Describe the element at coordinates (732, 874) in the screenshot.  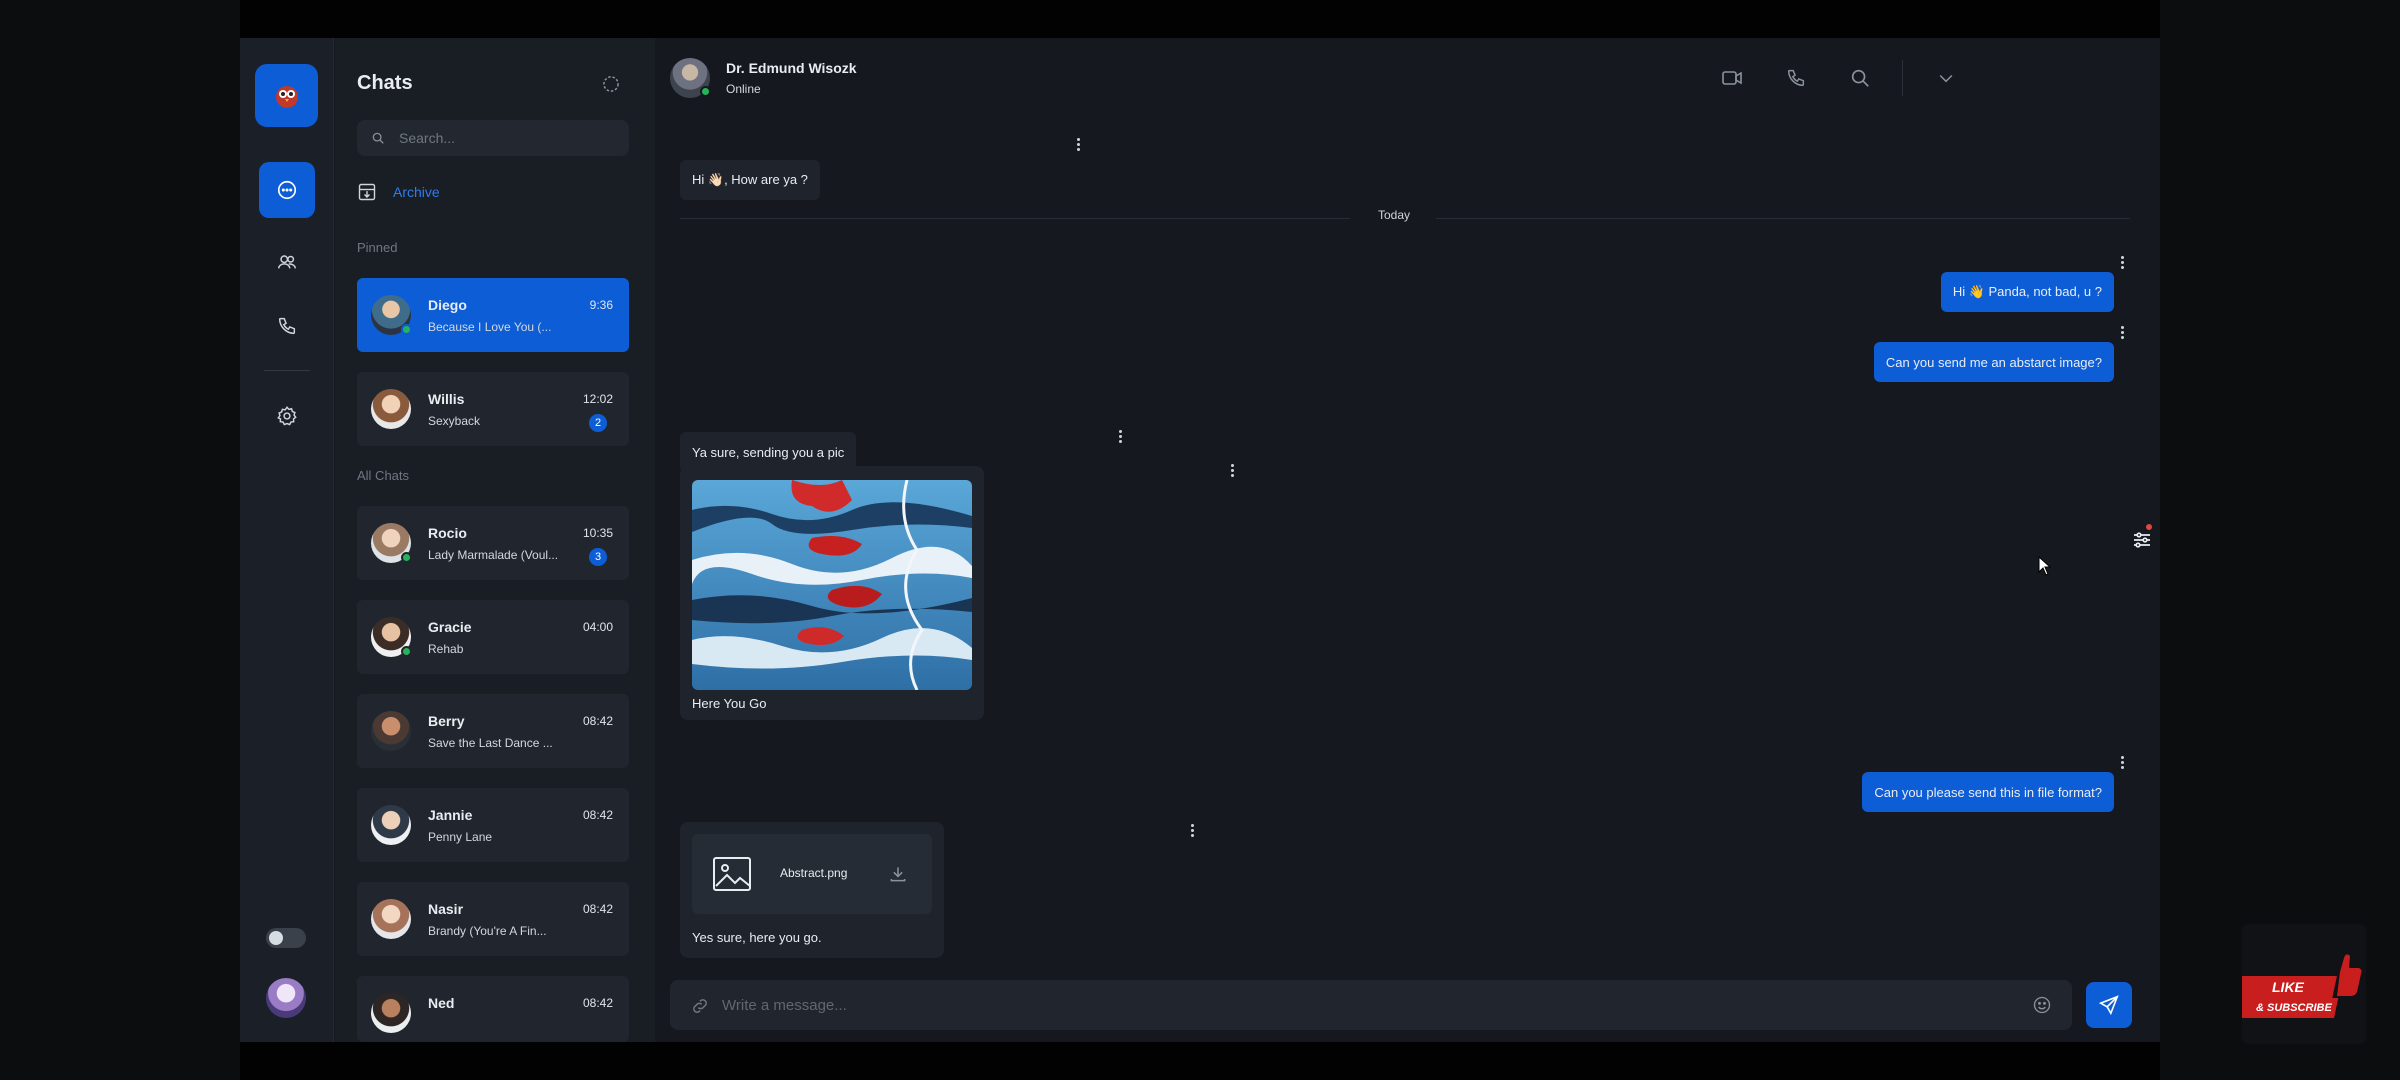
I see `image-file-icon` at that location.